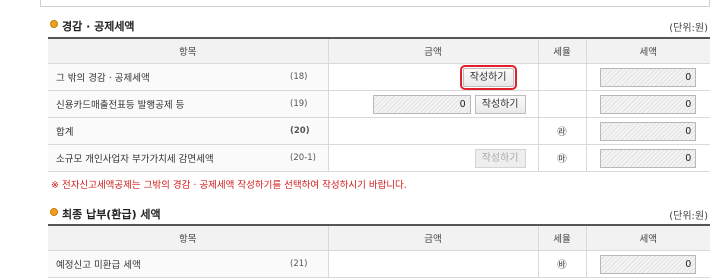 Image resolution: width=714 pixels, height=278 pixels. What do you see at coordinates (375, 3) in the screenshot?
I see `previous-section-frame` at bounding box center [375, 3].